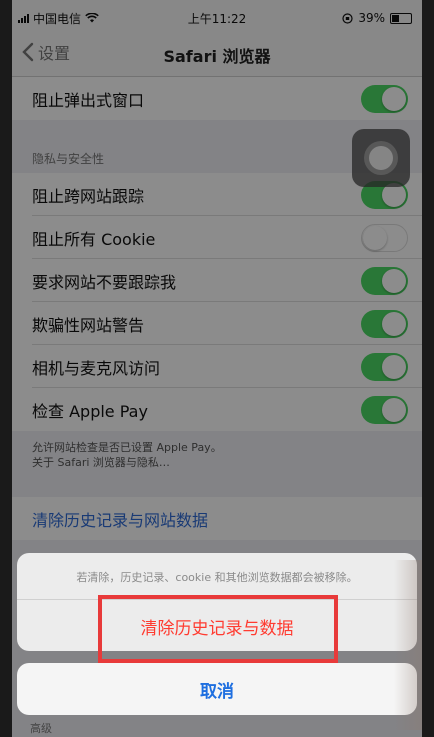  Describe the element at coordinates (408, 645) in the screenshot. I see `finger-shadow` at that location.